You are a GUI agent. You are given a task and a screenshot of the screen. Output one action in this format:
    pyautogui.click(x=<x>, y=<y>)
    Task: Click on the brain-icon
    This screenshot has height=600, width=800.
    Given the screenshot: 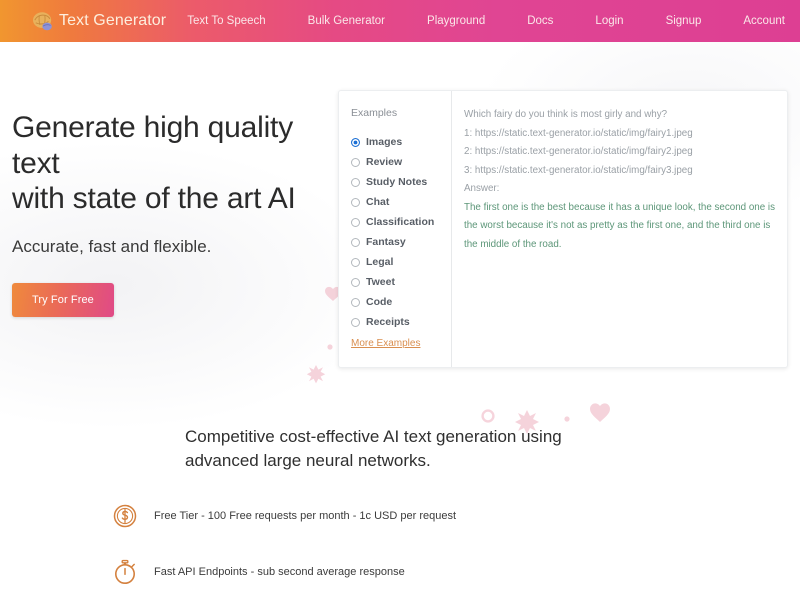 What is the action you would take?
    pyautogui.click(x=42, y=21)
    